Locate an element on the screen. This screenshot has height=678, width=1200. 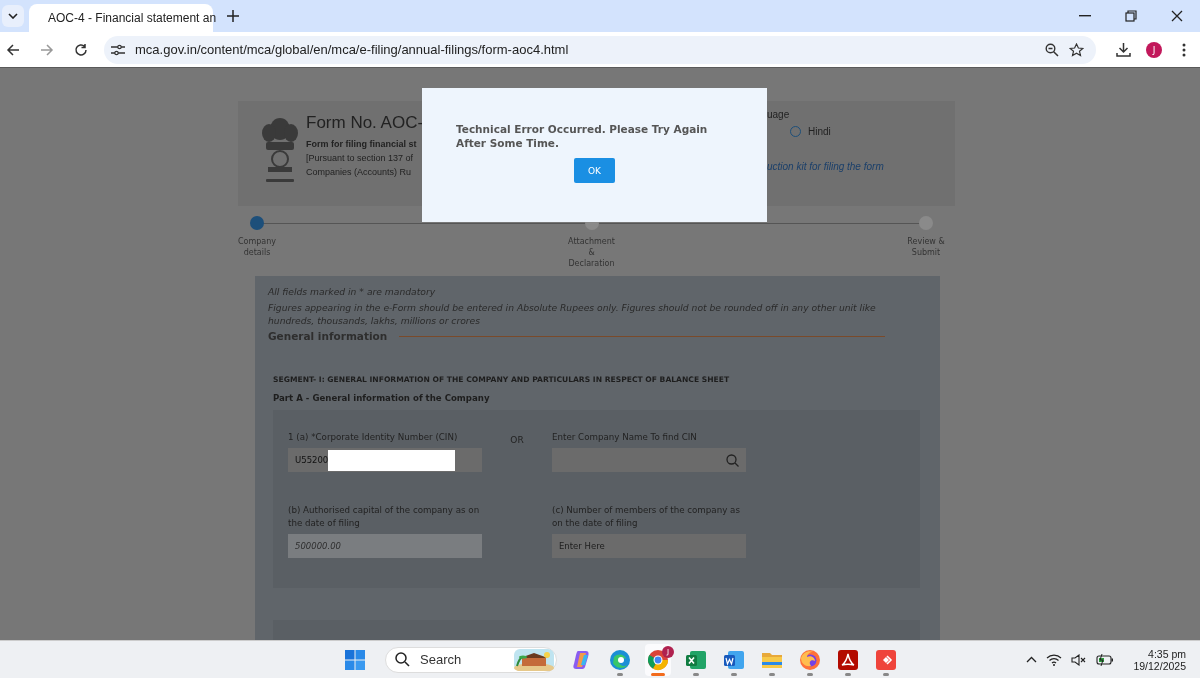
form-subtitle: Form for filing financial st is located at coordinates (362, 144).